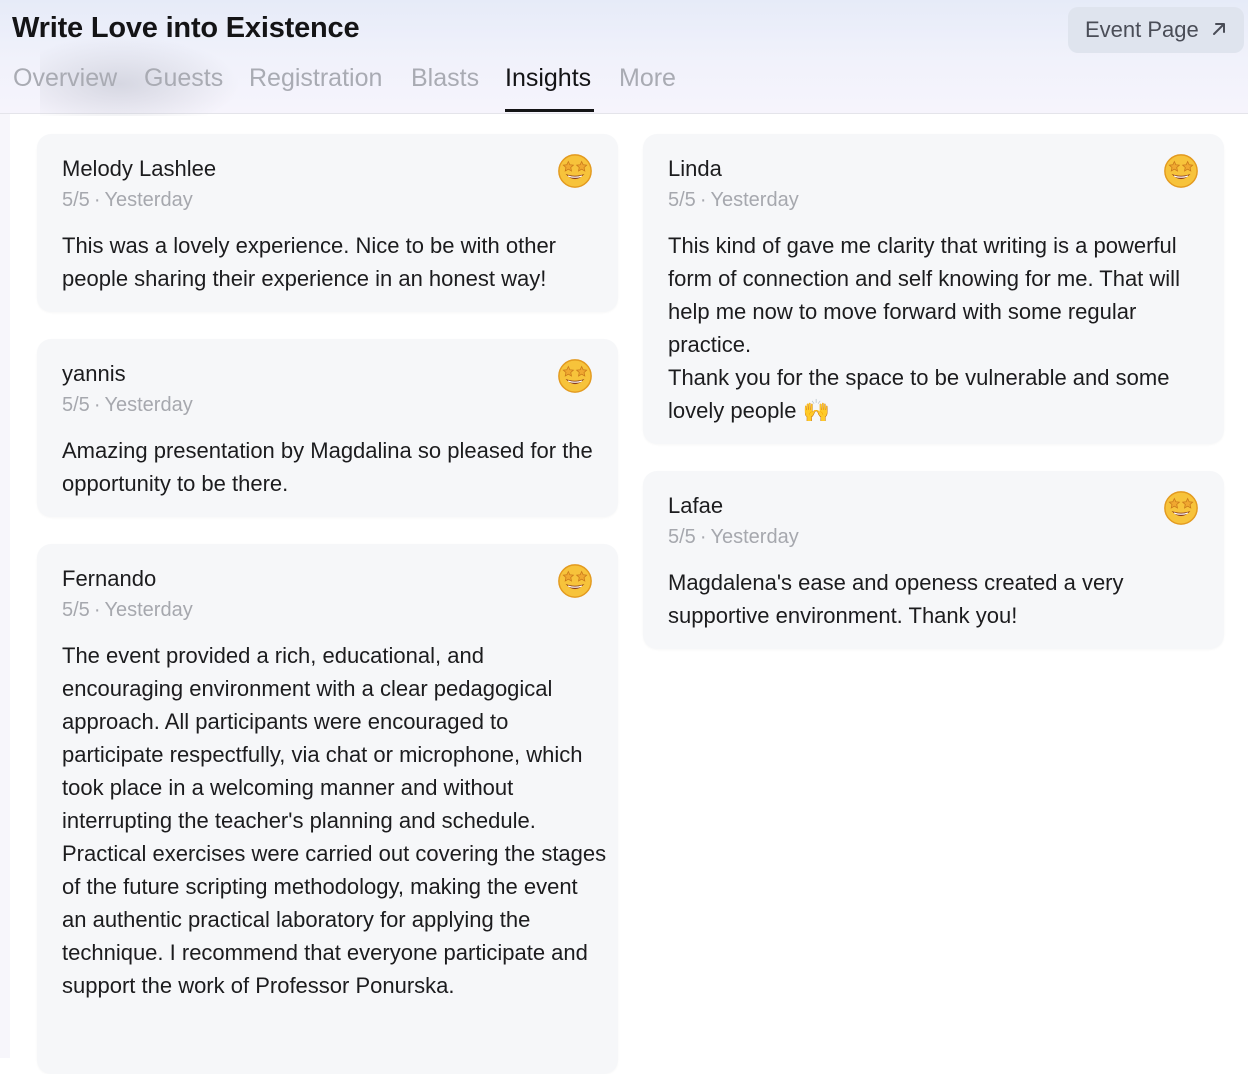 The width and height of the screenshot is (1248, 1074). I want to click on tab-blasts: Blasts, so click(445, 78).